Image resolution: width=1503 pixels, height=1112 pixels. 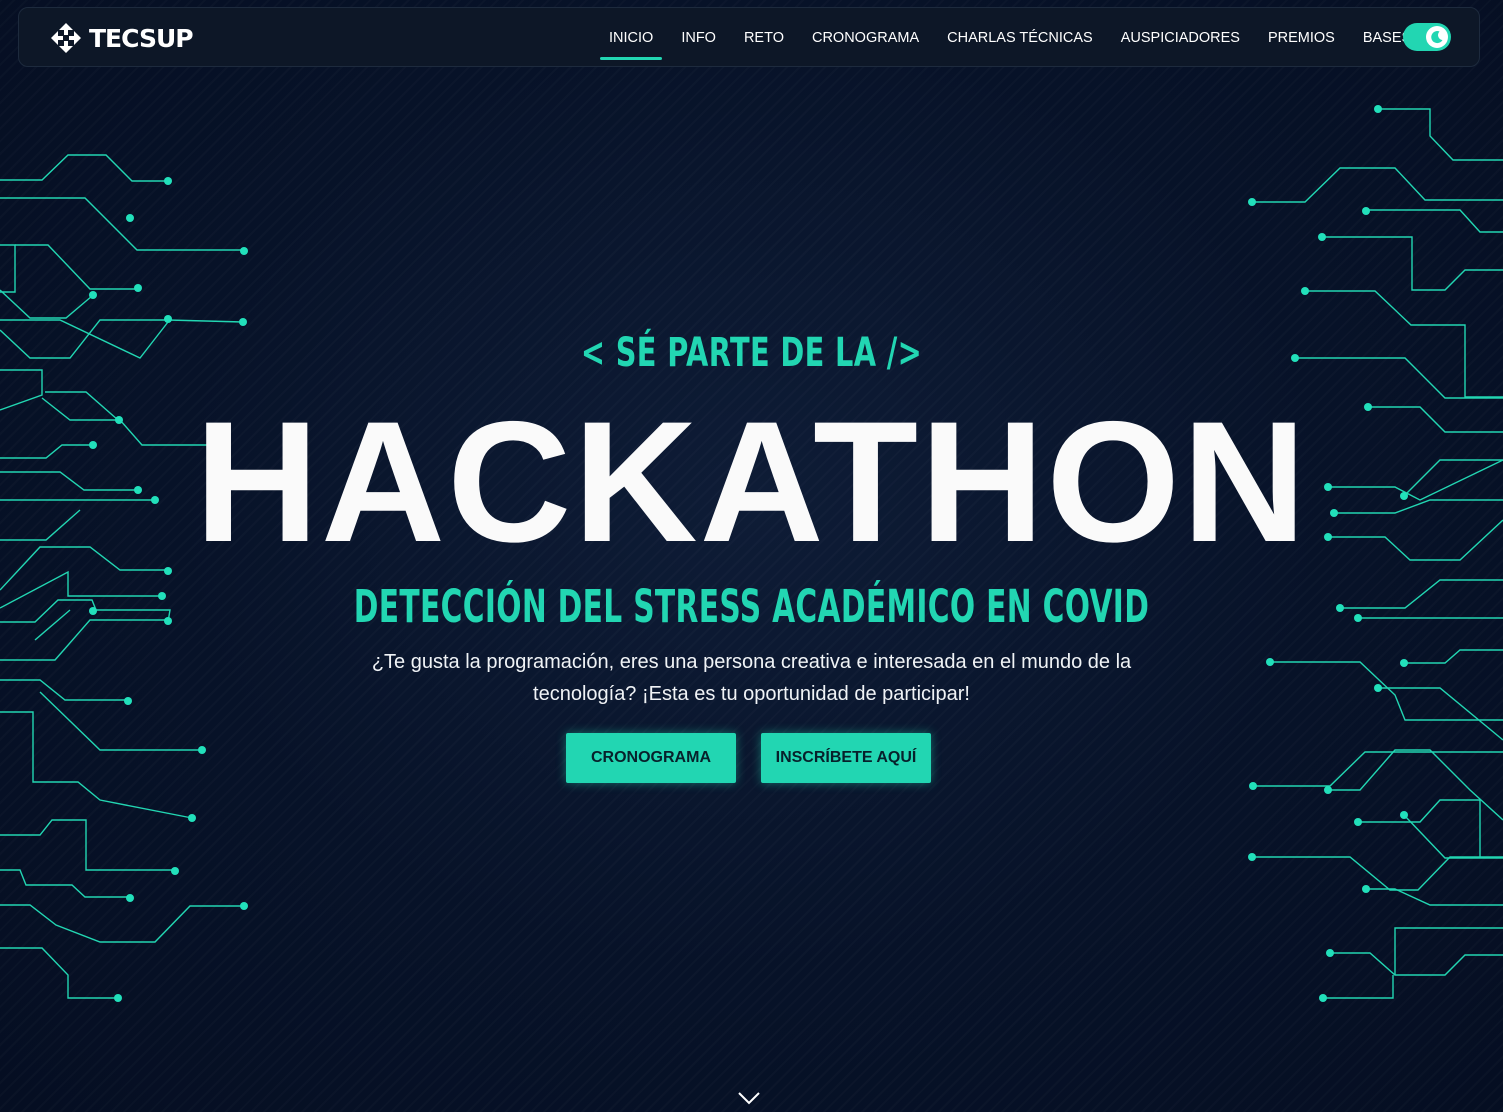 What do you see at coordinates (846, 758) in the screenshot?
I see `inscribete-button: INSCRÍBETE AQUÍ` at bounding box center [846, 758].